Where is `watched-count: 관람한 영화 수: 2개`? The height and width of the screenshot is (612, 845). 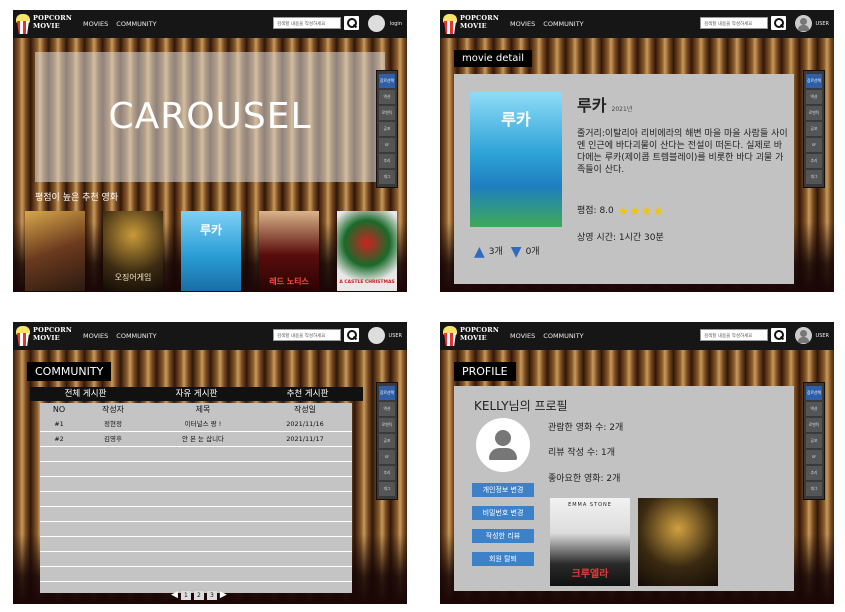 watched-count: 관람한 영화 수: 2개 is located at coordinates (586, 428).